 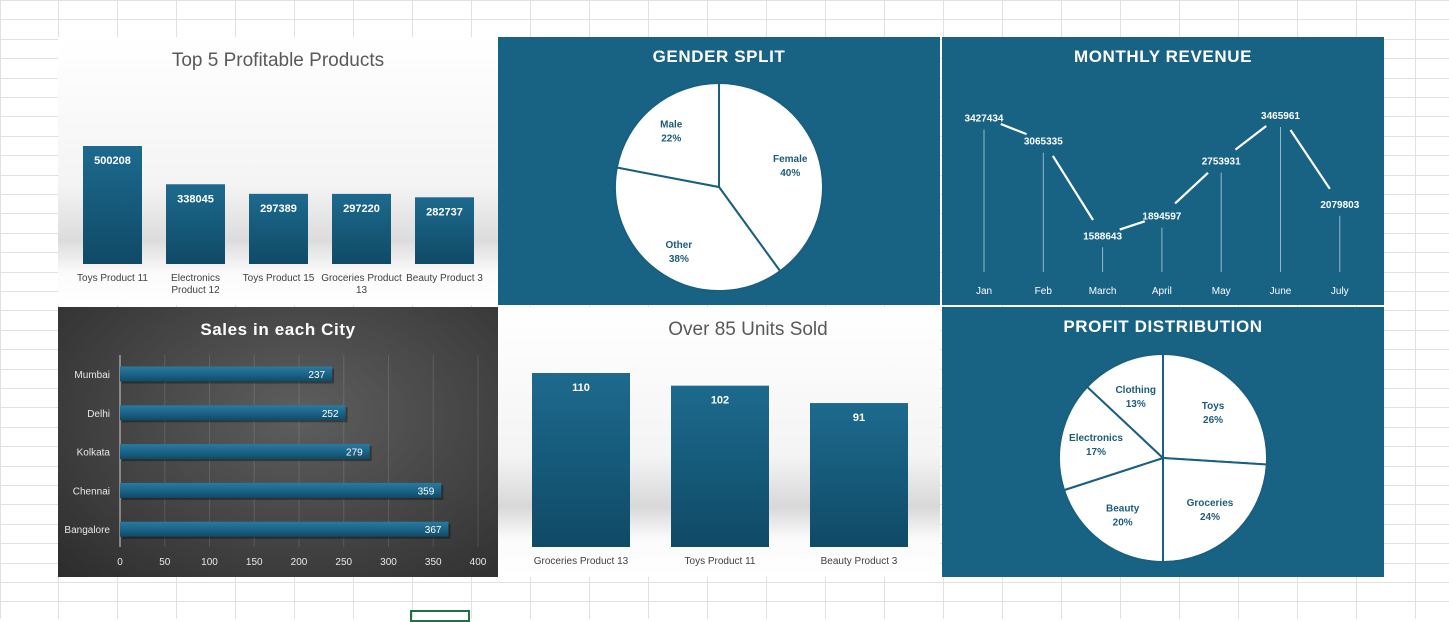 What do you see at coordinates (984, 291) in the screenshot?
I see `x-tick-label: Jan` at bounding box center [984, 291].